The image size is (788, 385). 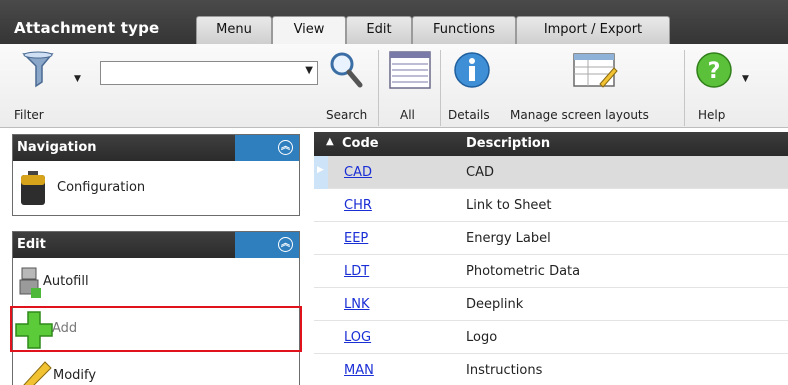 I want to click on sort-asc-icon: ▲, so click(x=330, y=141).